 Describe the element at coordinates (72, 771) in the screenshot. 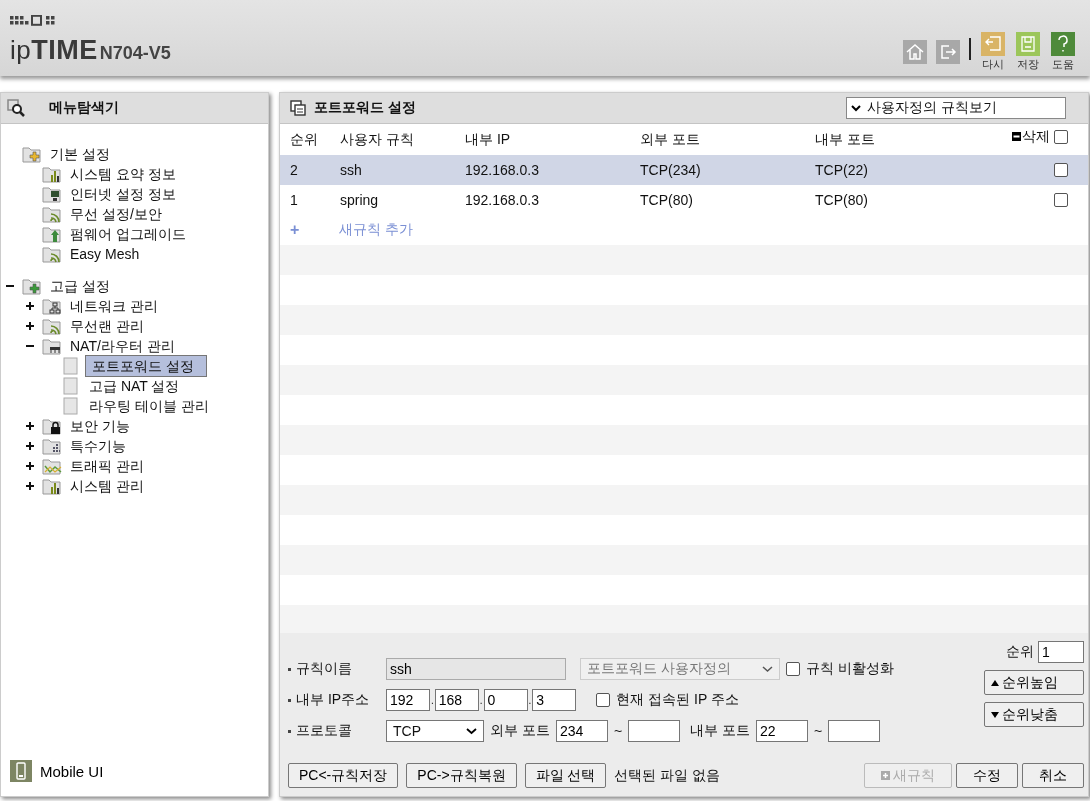

I see `mobile-ui-link: Mobile UI` at that location.